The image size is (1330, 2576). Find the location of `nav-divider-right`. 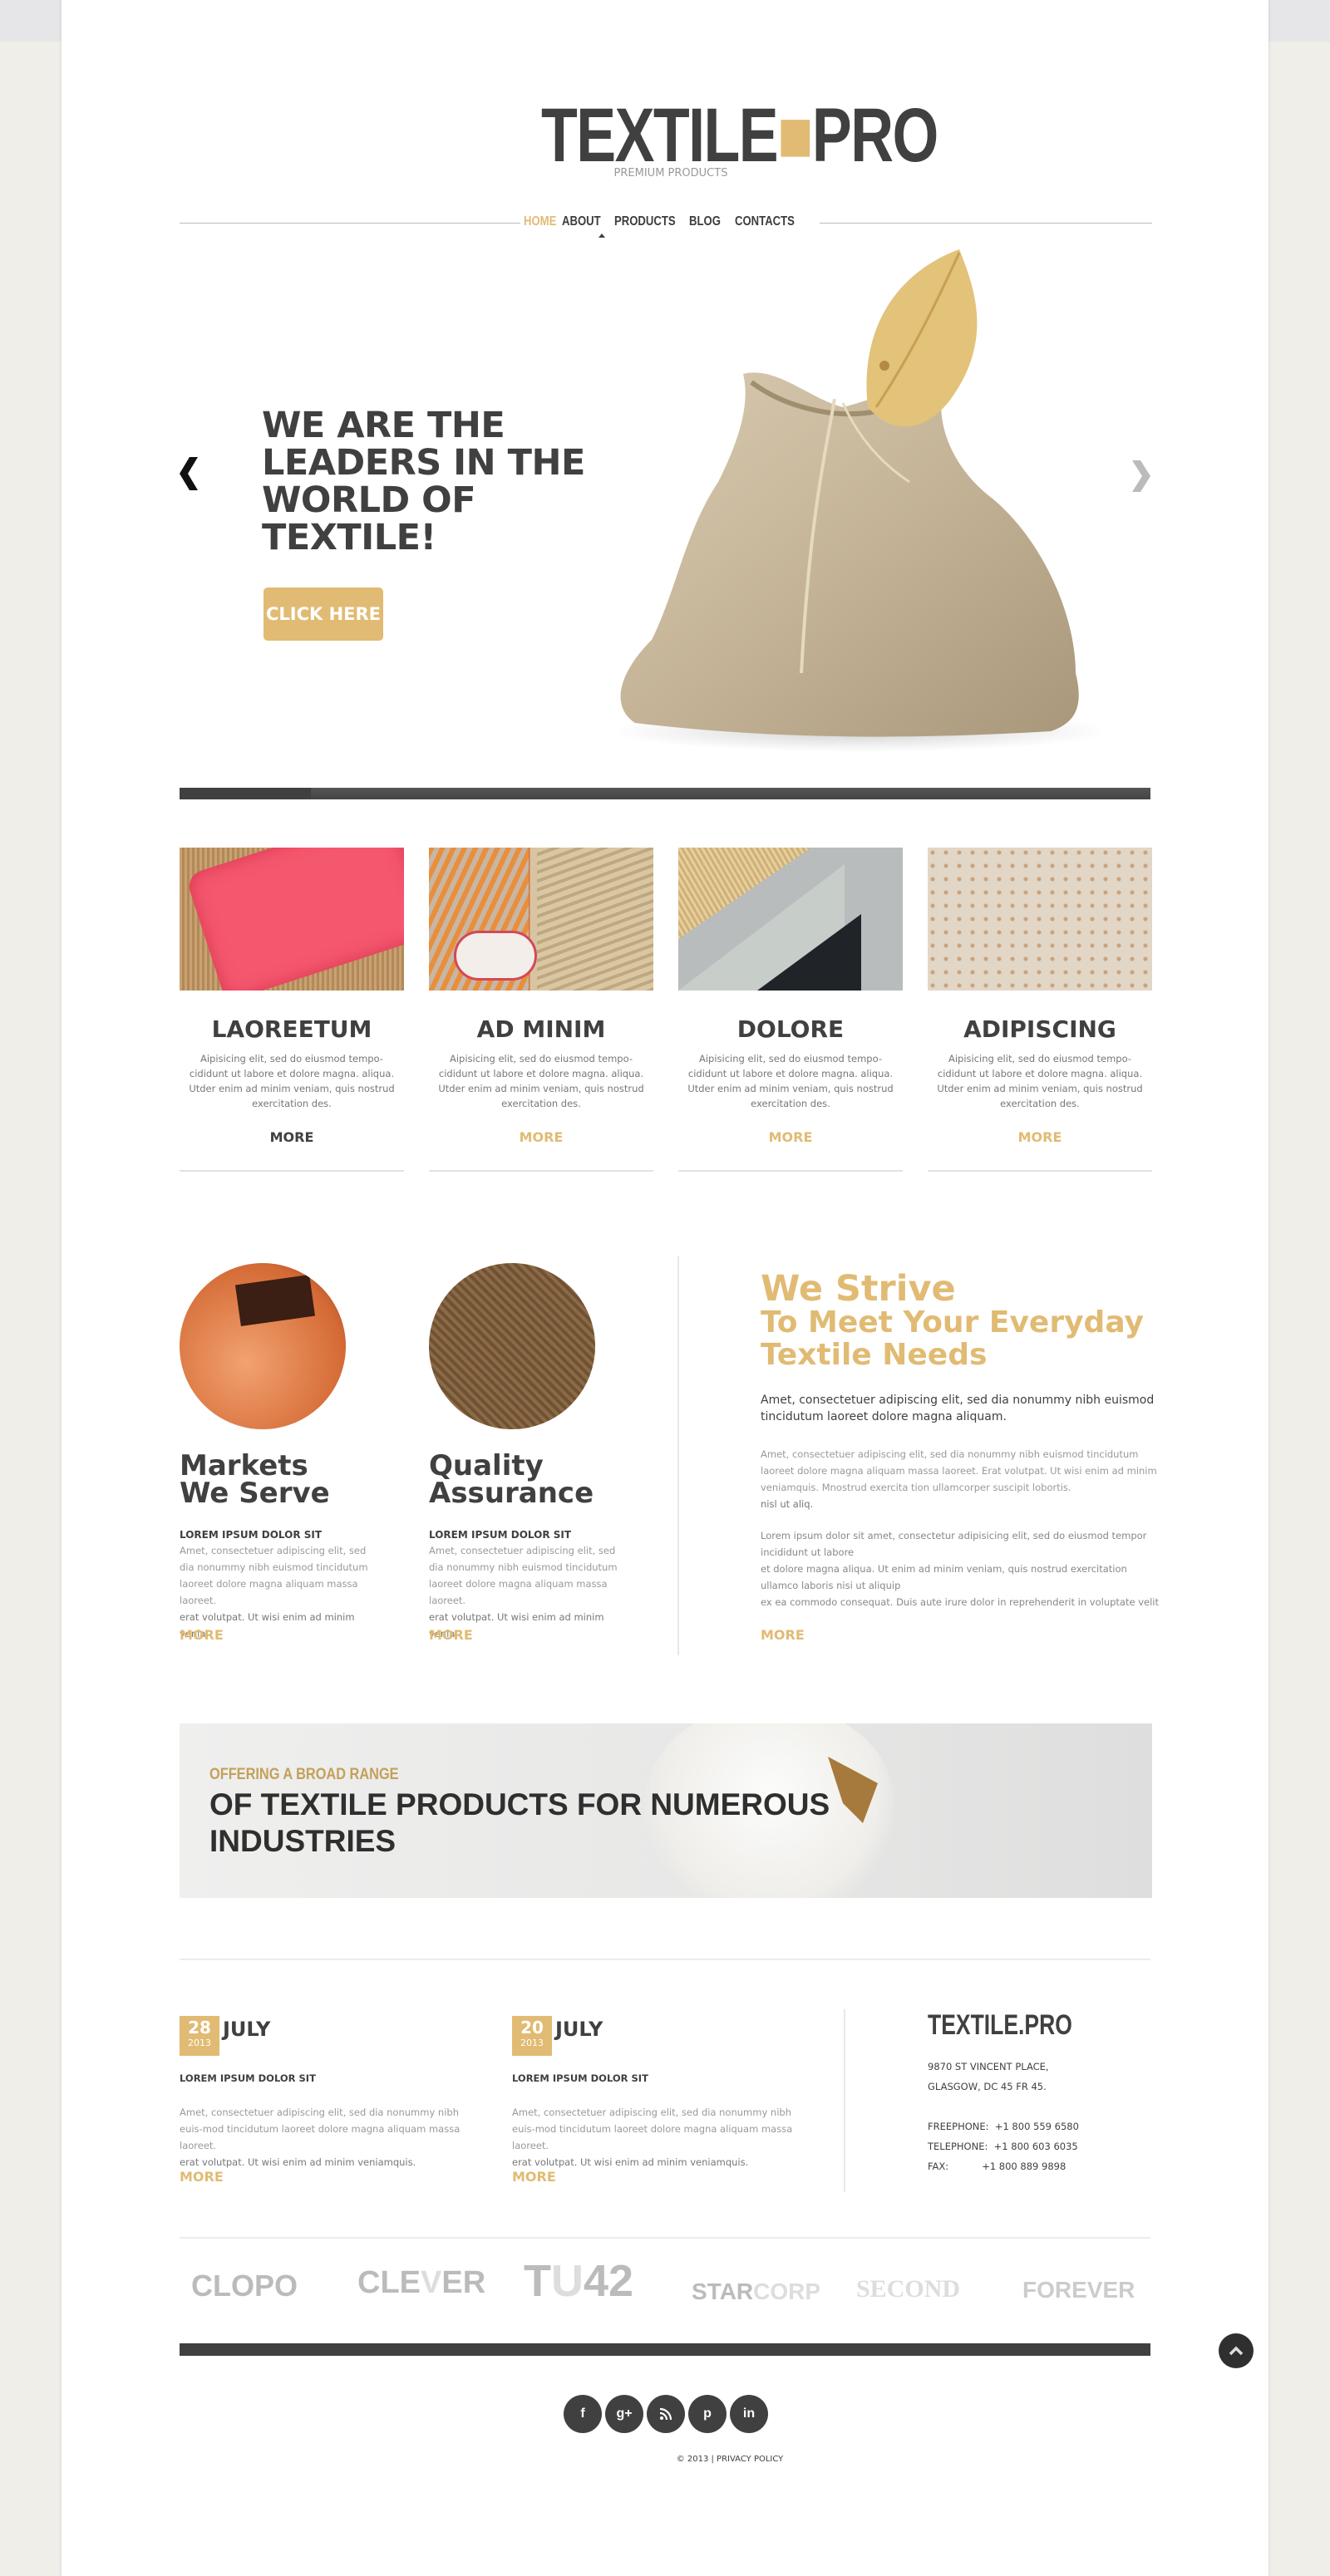

nav-divider-right is located at coordinates (986, 224).